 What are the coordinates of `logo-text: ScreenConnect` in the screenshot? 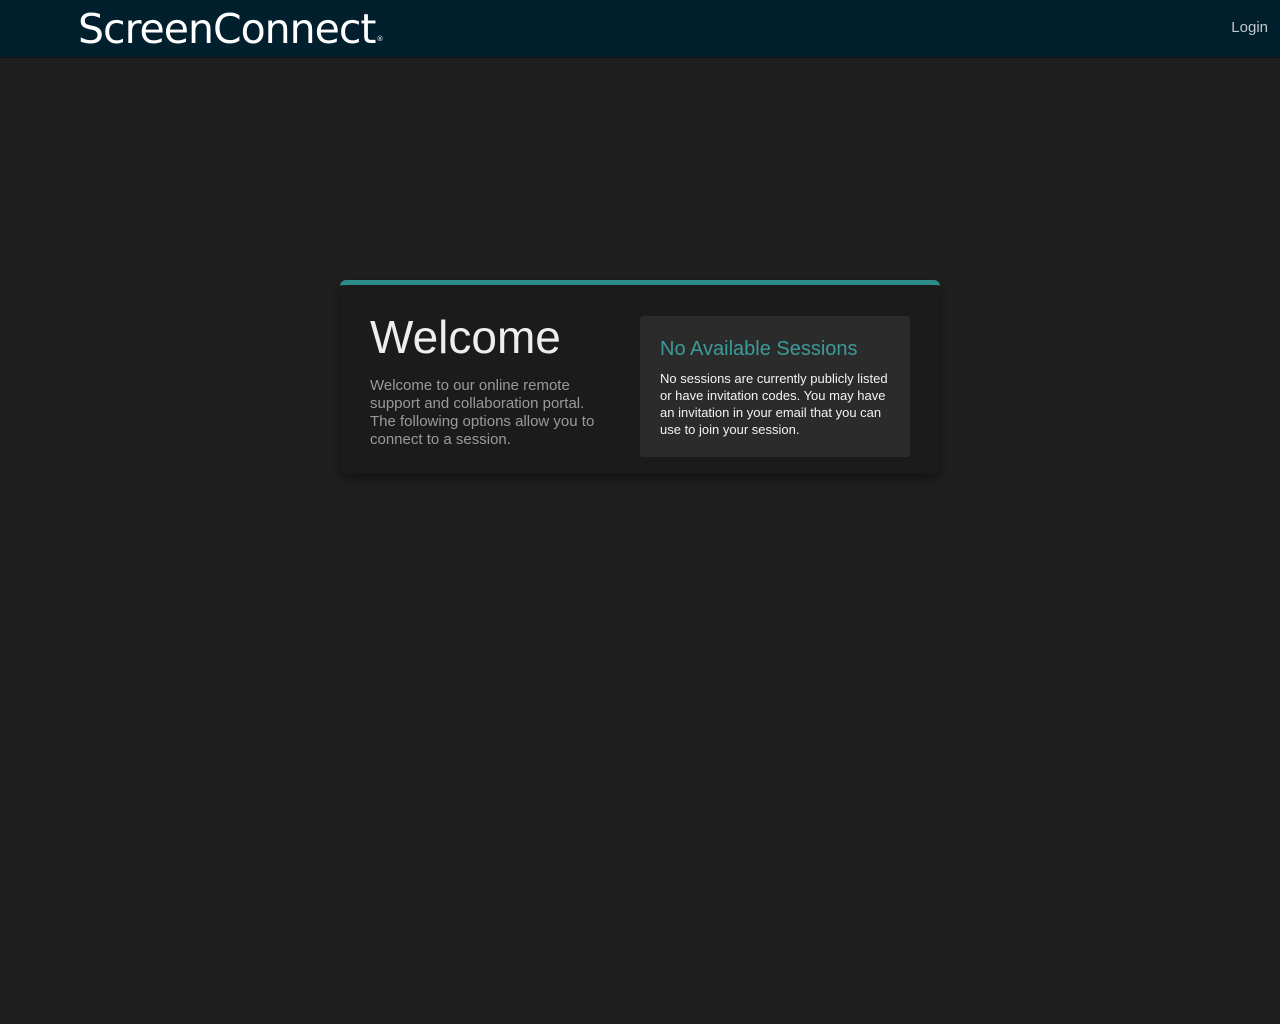 It's located at (227, 29).